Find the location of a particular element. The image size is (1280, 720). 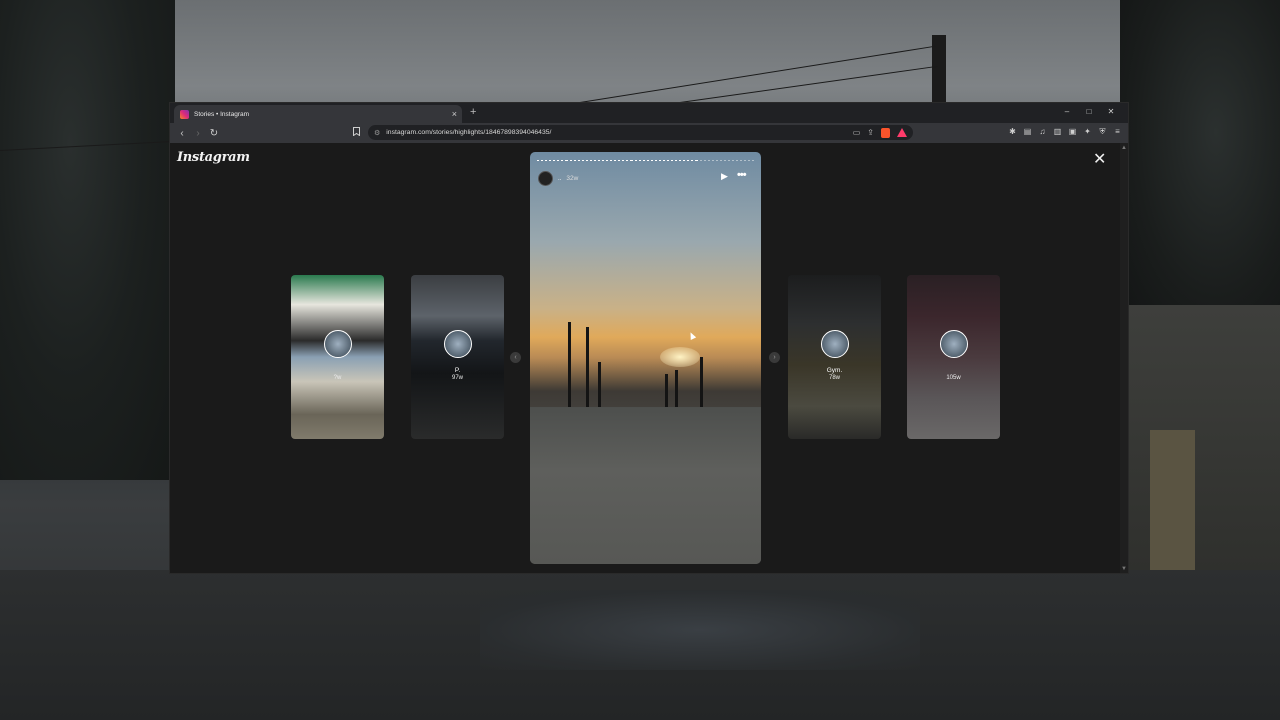

tab-instagram-stories: Stories • Instagram × is located at coordinates (318, 114).